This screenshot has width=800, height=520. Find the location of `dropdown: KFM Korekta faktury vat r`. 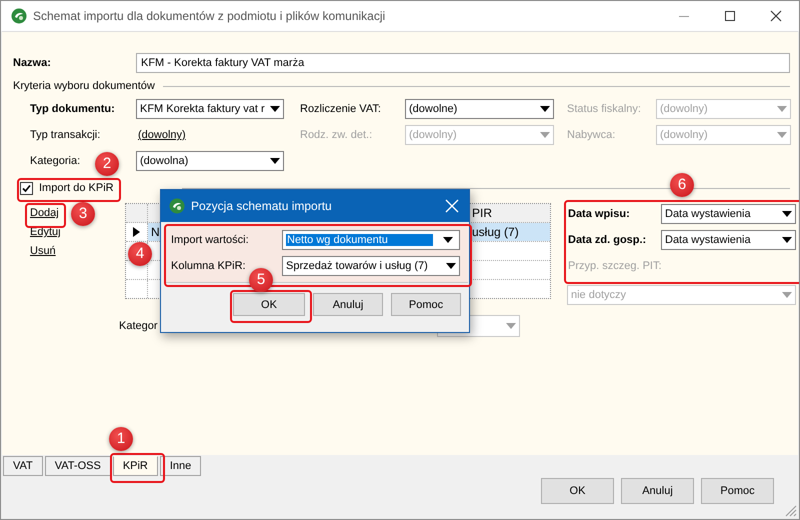

dropdown: KFM Korekta faktury vat r is located at coordinates (210, 109).